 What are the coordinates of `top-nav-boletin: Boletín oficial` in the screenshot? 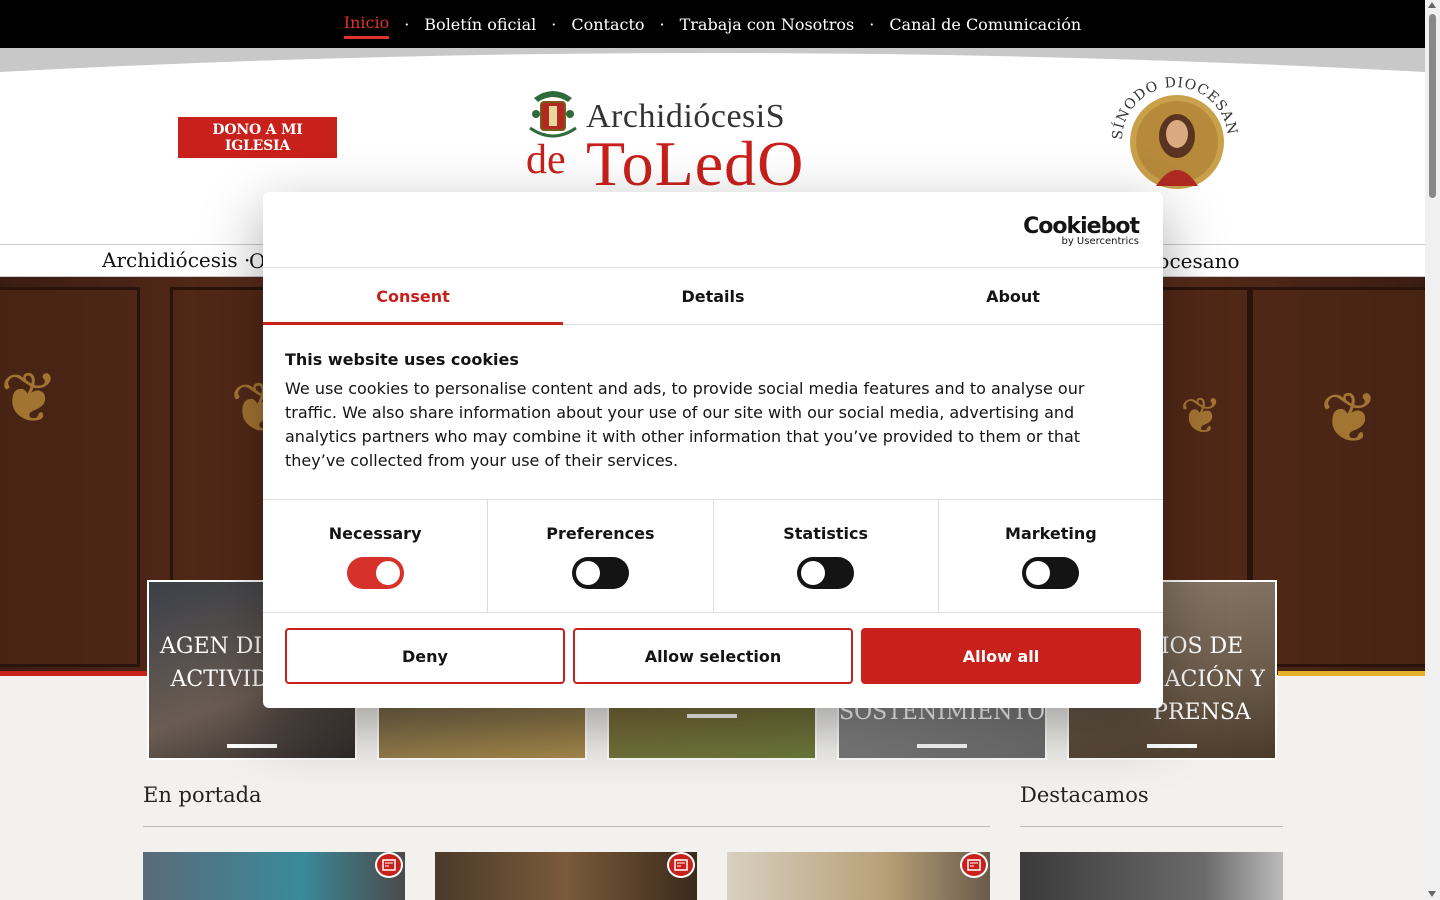 It's located at (480, 24).